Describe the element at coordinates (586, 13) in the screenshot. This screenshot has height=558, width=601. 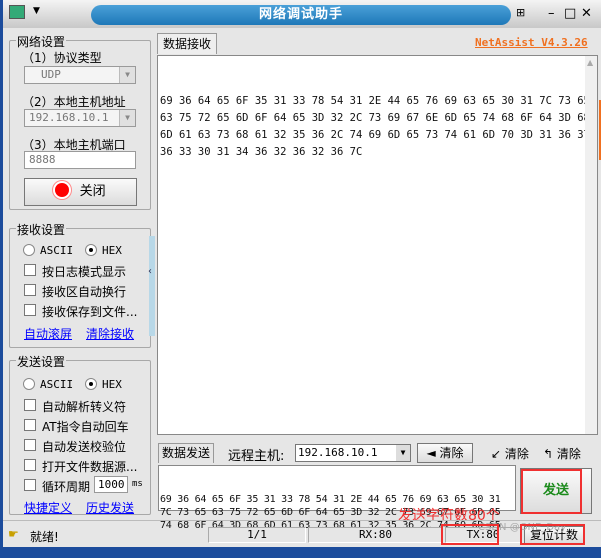
I see `close-window-button: ✕` at that location.